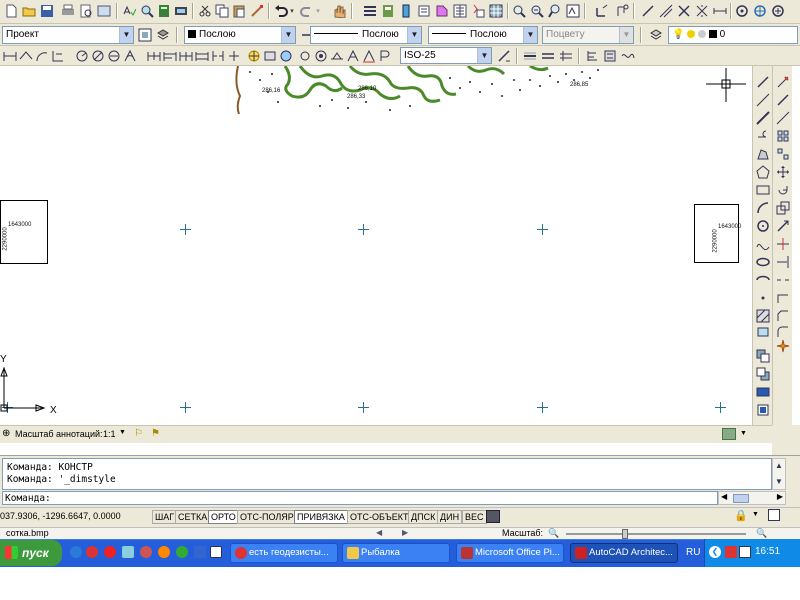 The width and height of the screenshot is (800, 600). Describe the element at coordinates (98, 56) in the screenshot. I see `dim-jogged-icon` at that location.